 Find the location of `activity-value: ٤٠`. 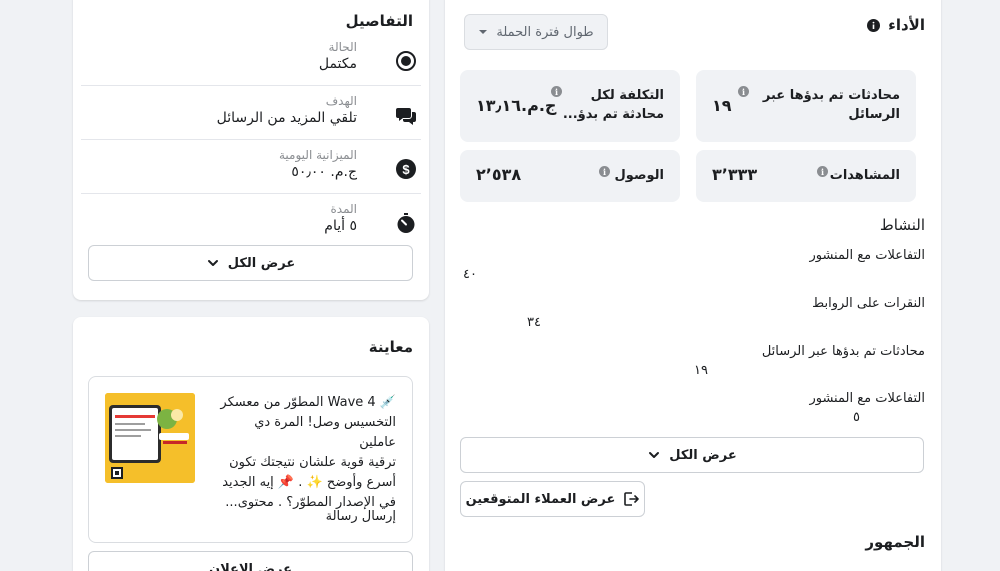

activity-value: ٤٠ is located at coordinates (470, 274).